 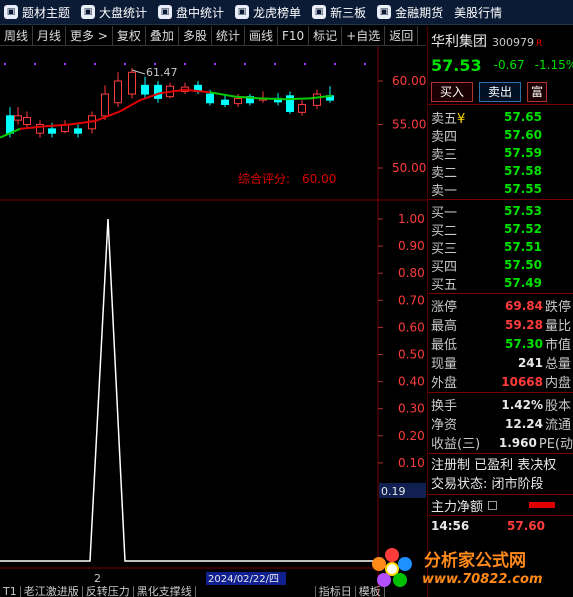 I want to click on nav-label: 题材主题, so click(x=46, y=12).